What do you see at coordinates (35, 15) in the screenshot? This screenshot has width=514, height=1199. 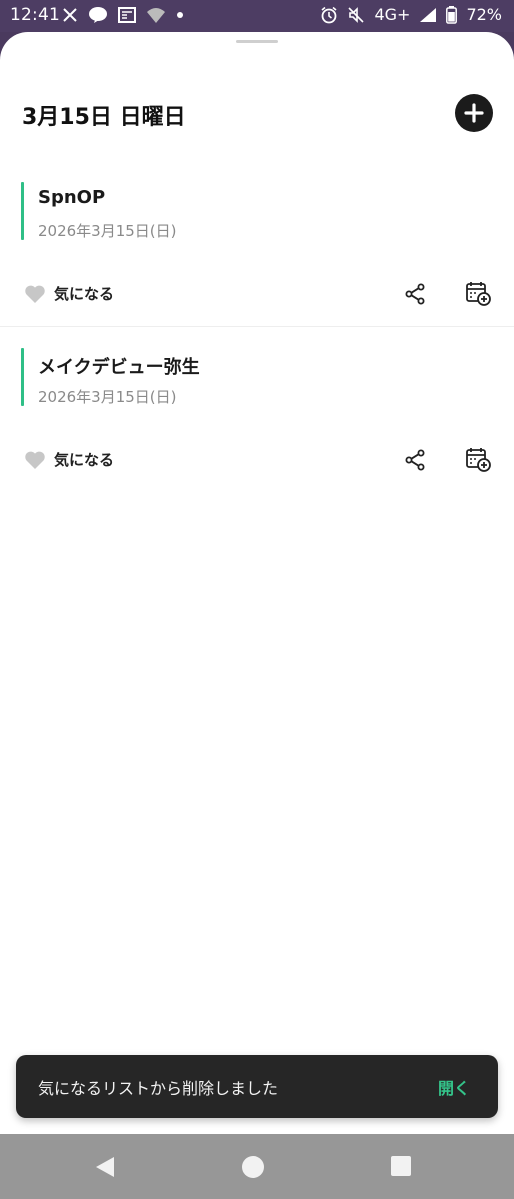 I see `status-time: 12:41` at bounding box center [35, 15].